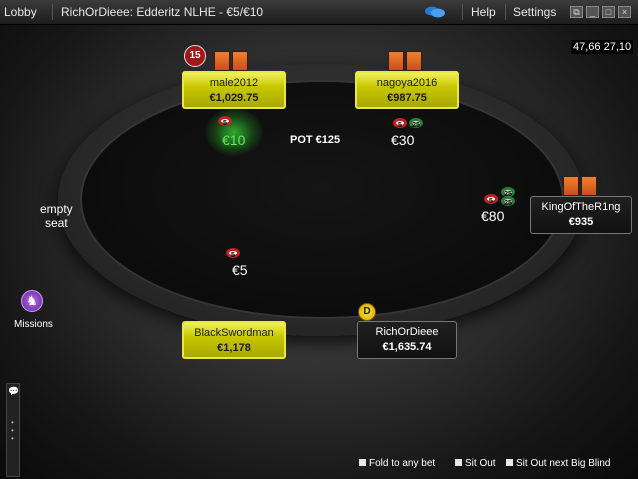 The width and height of the screenshot is (638, 479). I want to click on chat-bubbles-icon, so click(435, 12).